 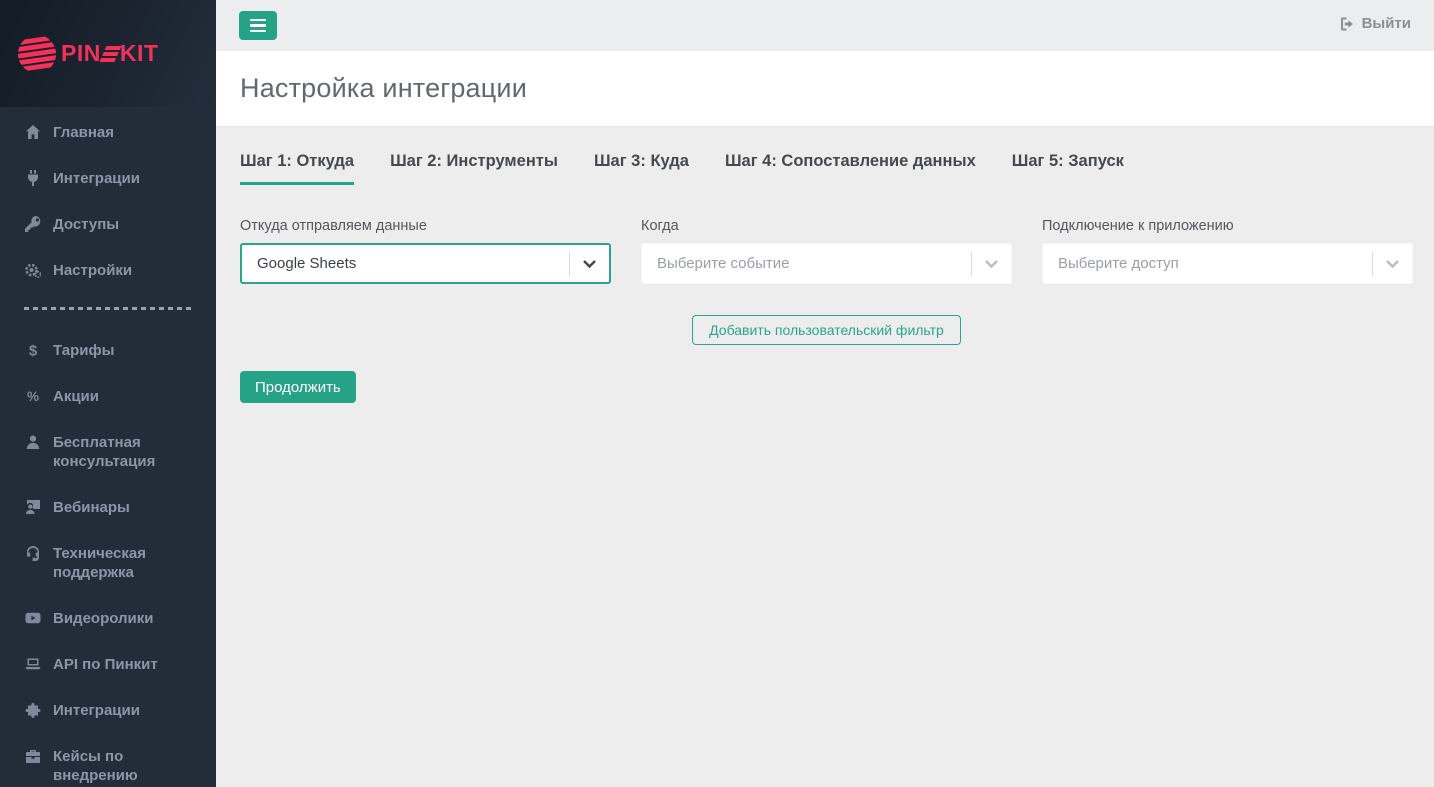 I want to click on dollar-icon: $, so click(x=32, y=350).